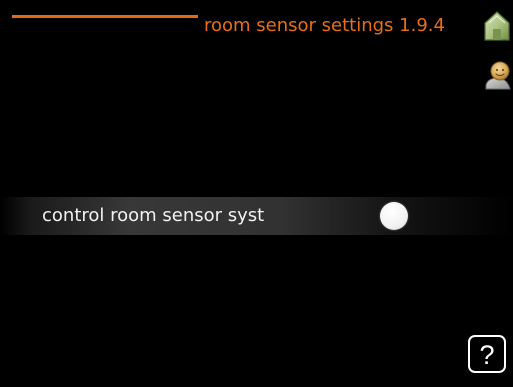  What do you see at coordinates (324, 25) in the screenshot?
I see `page-title: room sensor settings 1.9.4` at bounding box center [324, 25].